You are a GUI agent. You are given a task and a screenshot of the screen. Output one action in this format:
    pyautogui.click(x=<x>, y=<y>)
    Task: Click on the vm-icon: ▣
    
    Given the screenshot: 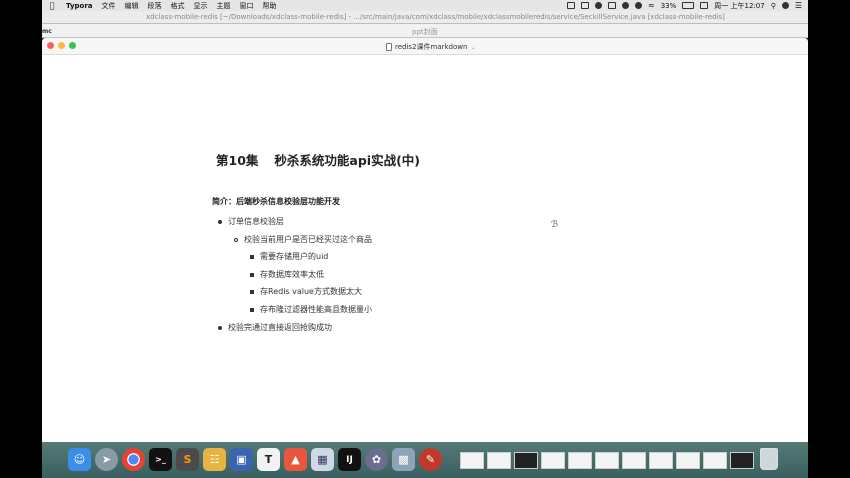 What is the action you would take?
    pyautogui.click(x=241, y=459)
    